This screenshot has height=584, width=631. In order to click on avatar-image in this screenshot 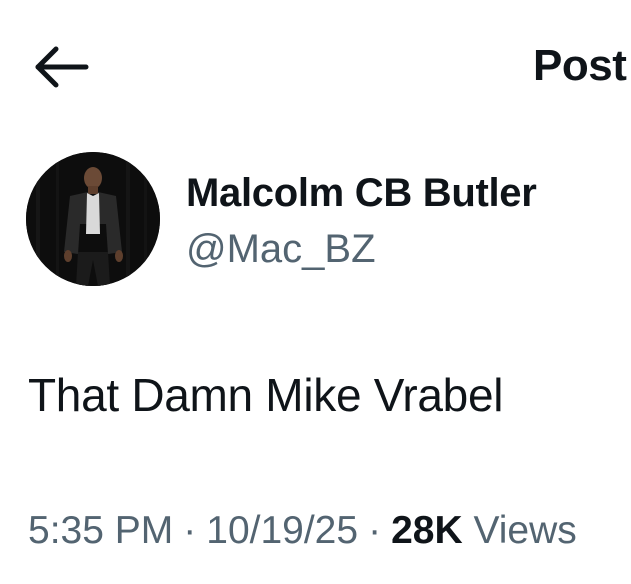, I will do `click(93, 219)`.